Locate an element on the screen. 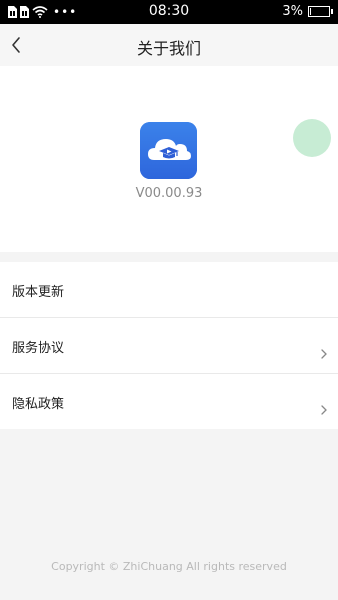  battery-percent: 3% is located at coordinates (292, 11).